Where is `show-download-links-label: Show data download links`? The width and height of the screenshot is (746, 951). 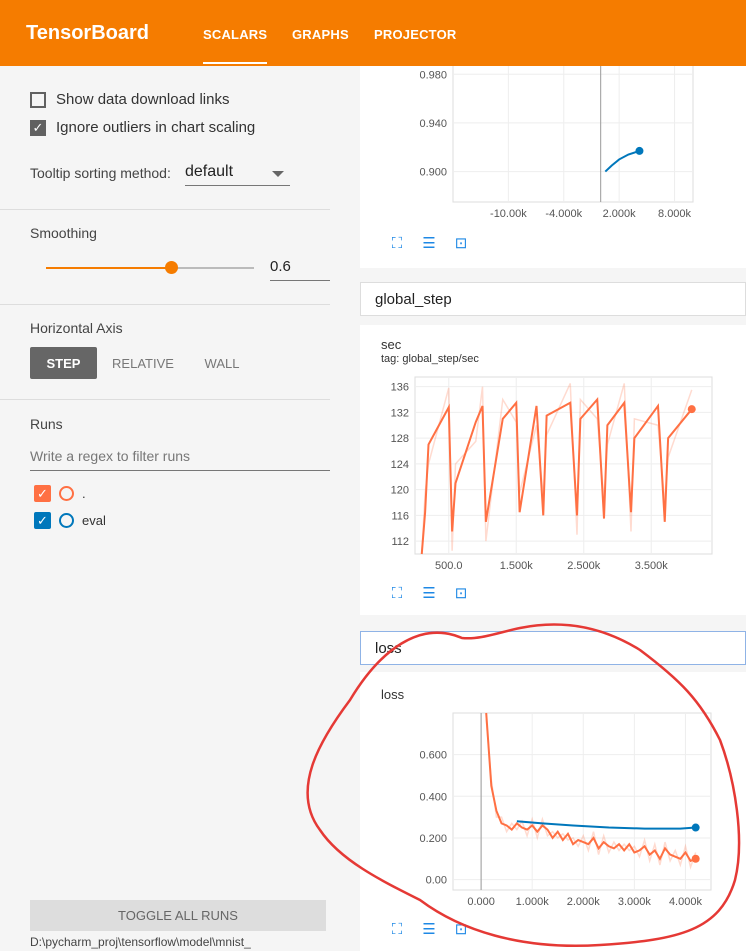
show-download-links-label: Show data download links is located at coordinates (143, 99).